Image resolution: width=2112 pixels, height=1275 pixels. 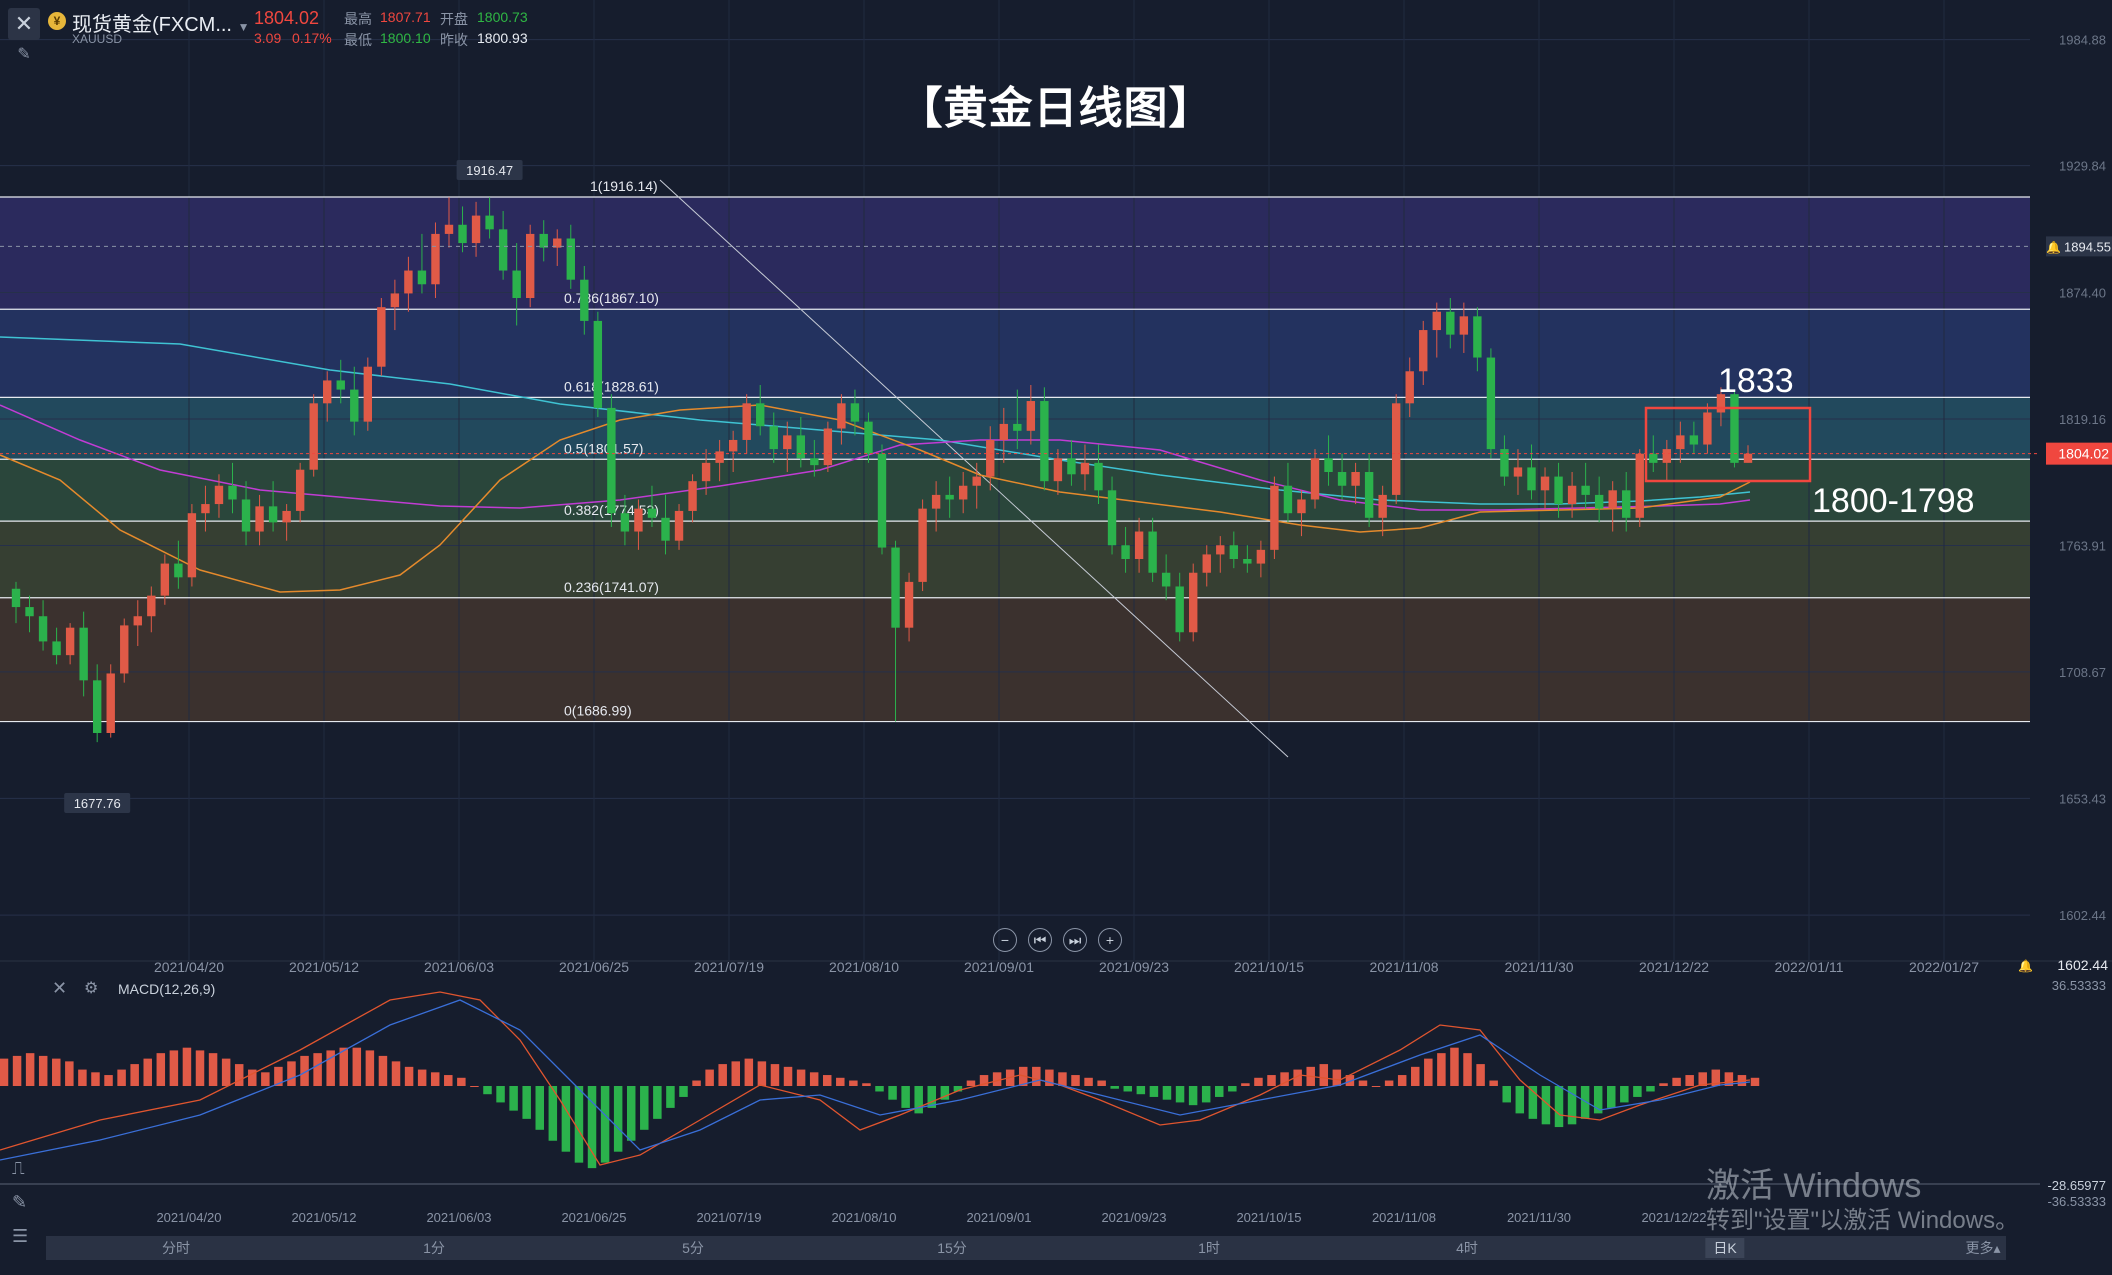 I want to click on timeframe-6: 日K, so click(x=1725, y=1248).